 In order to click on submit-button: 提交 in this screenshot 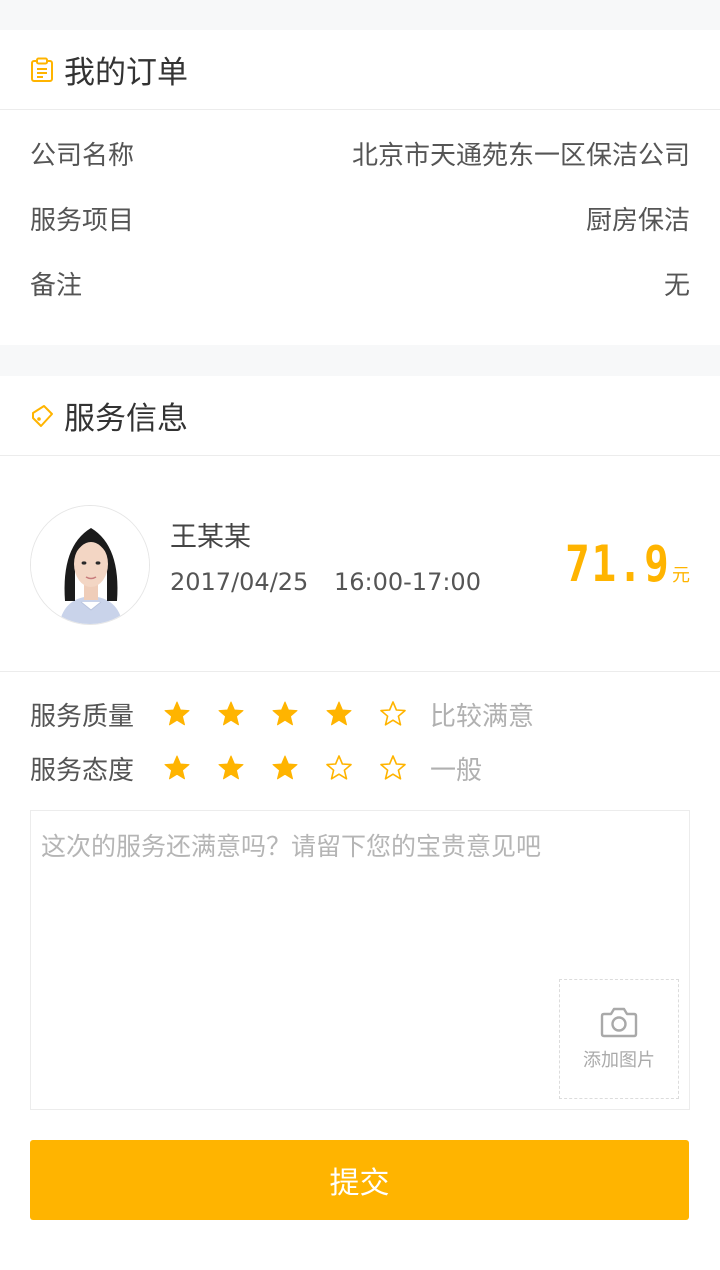, I will do `click(359, 1180)`.